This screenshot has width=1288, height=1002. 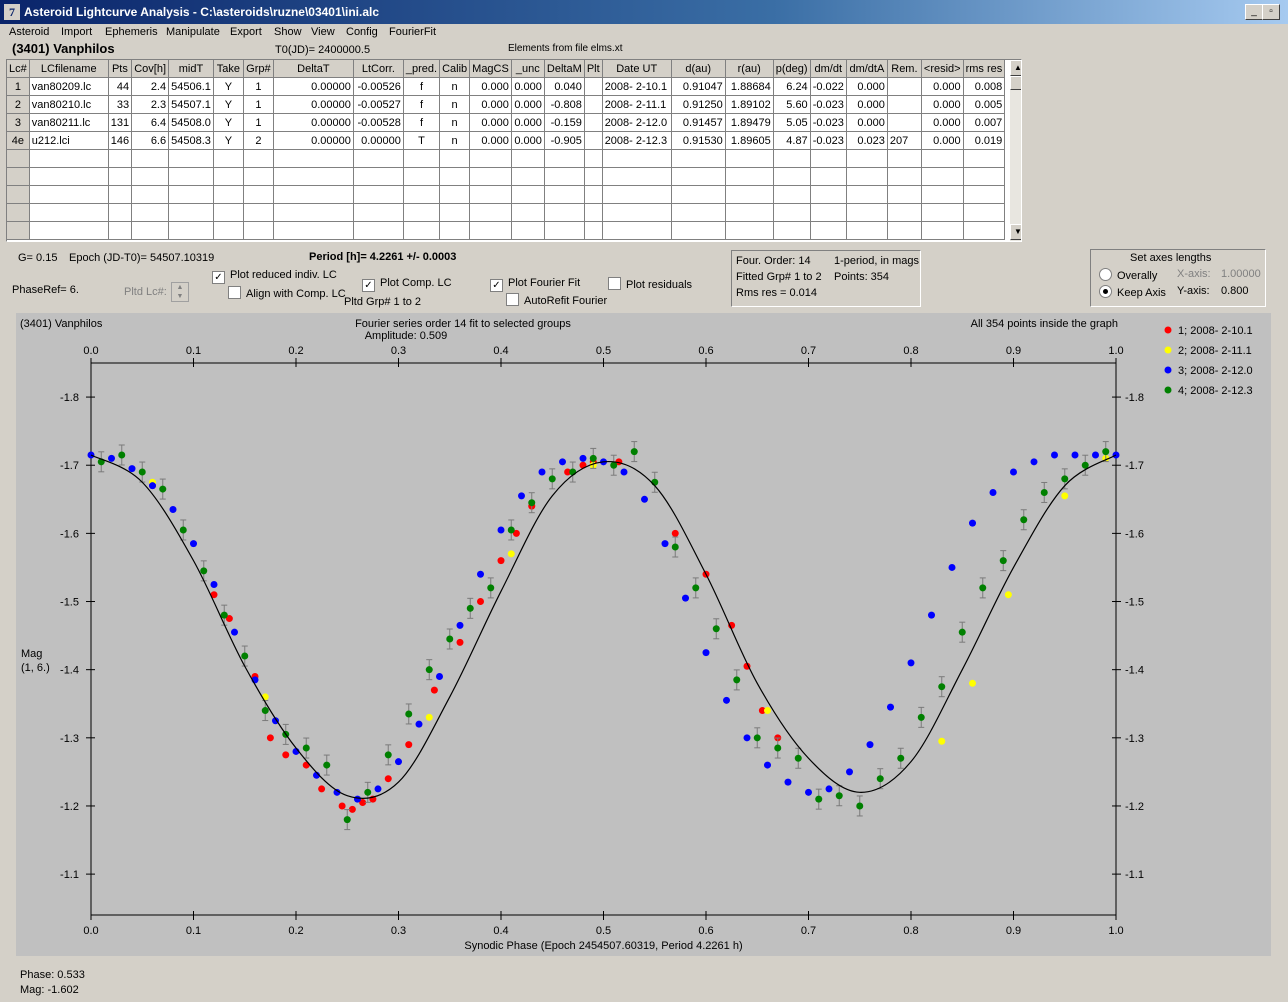 What do you see at coordinates (1132, 292) in the screenshot?
I see `keep-axis-radio: Keep Axis` at bounding box center [1132, 292].